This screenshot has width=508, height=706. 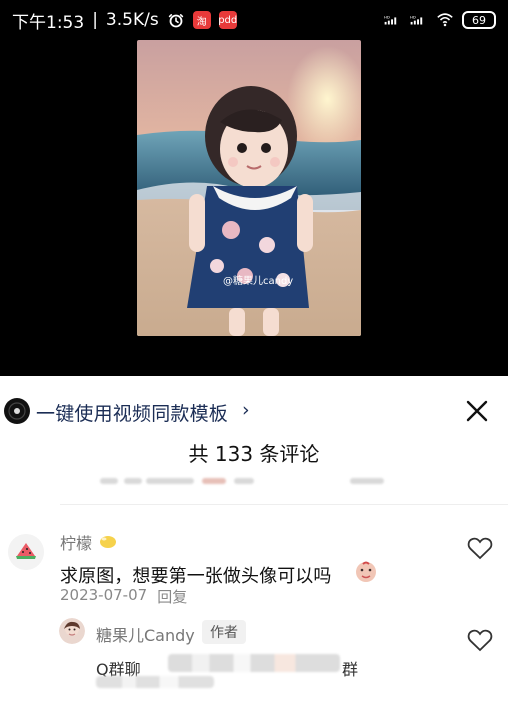 I want to click on comment-text: 求原图，想要第一张做头像可以吗, so click(x=196, y=576).